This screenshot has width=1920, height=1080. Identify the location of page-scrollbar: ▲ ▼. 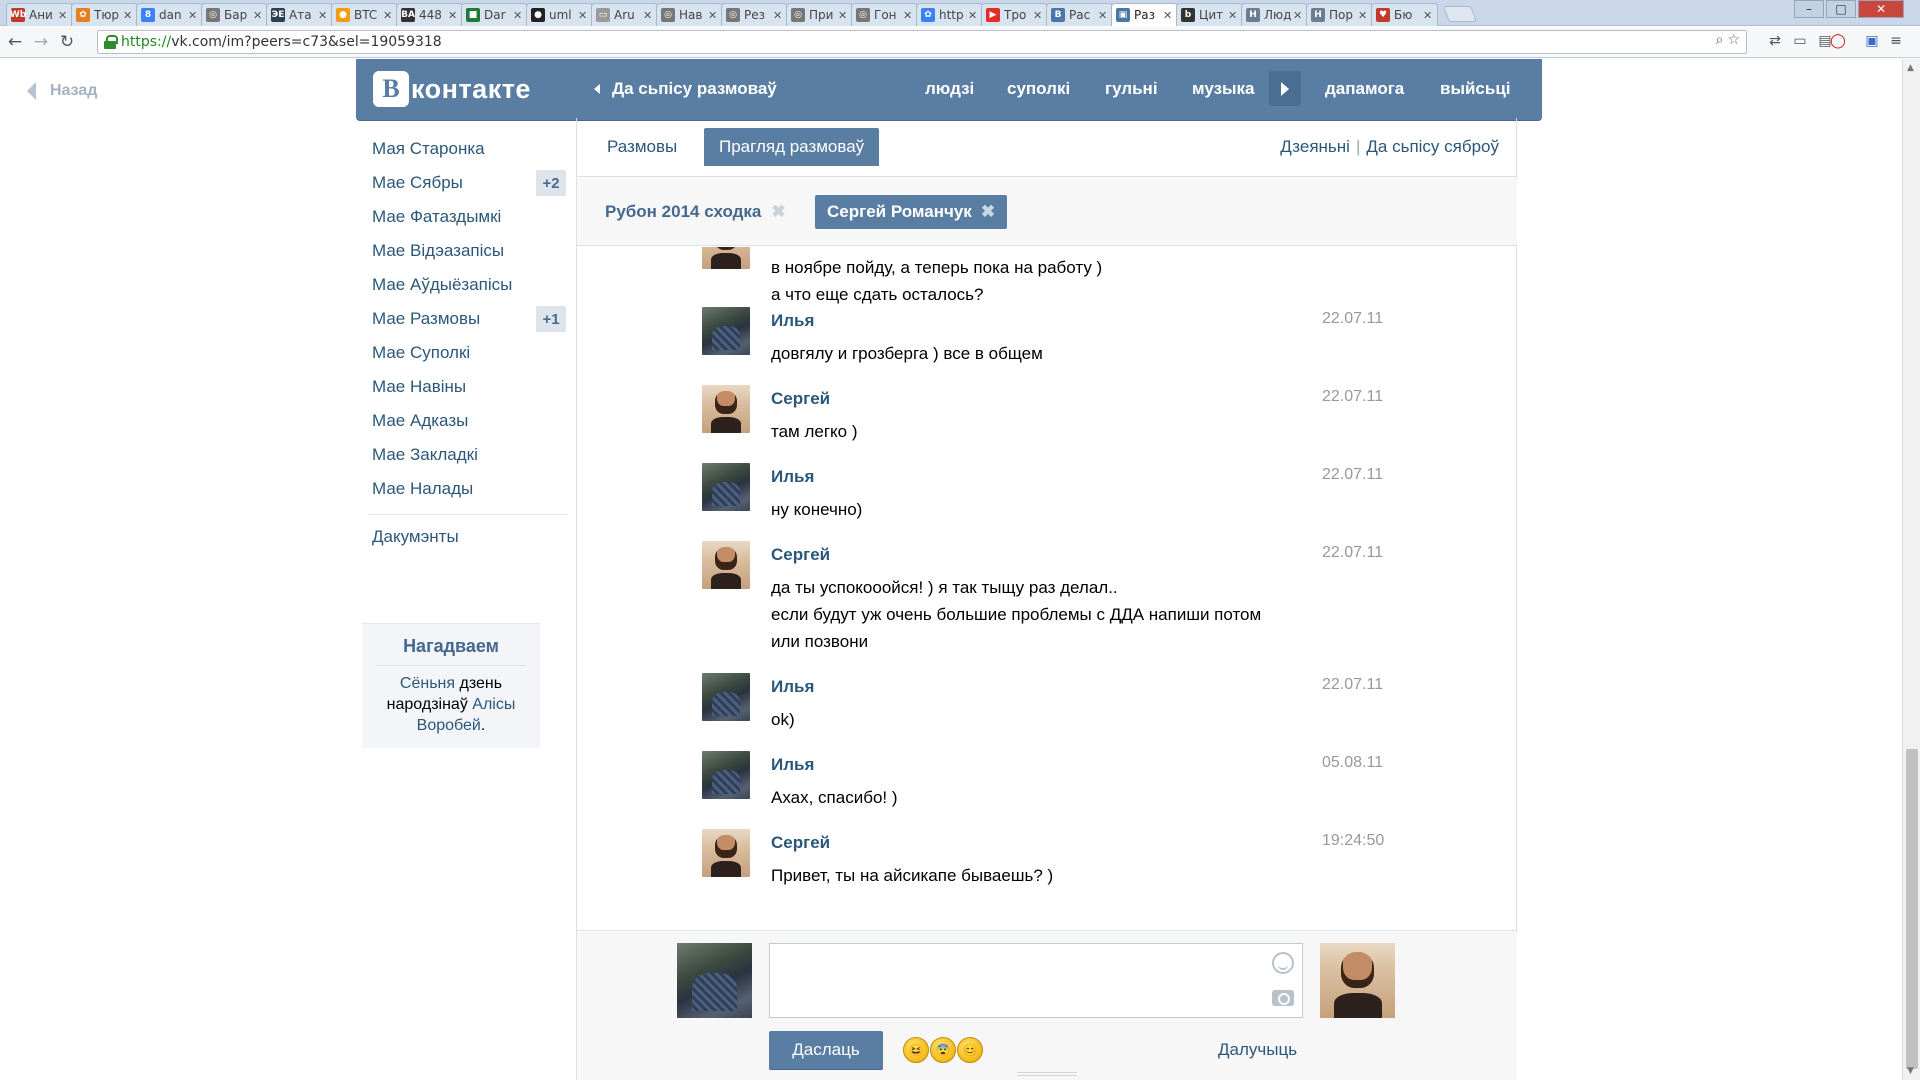
(1911, 569).